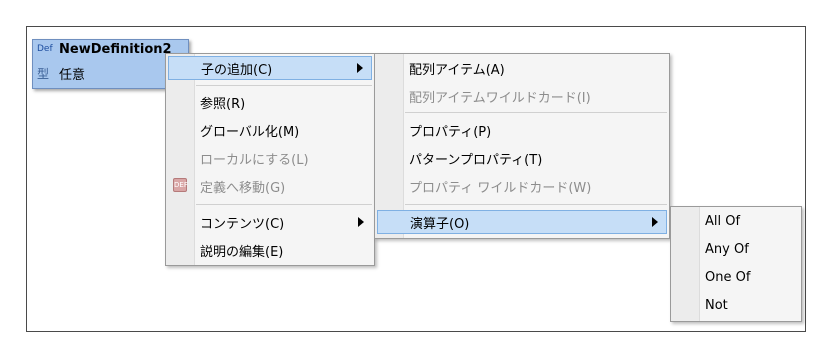  What do you see at coordinates (270, 102) in the screenshot?
I see `menu-item-reference: 参照(R)` at bounding box center [270, 102].